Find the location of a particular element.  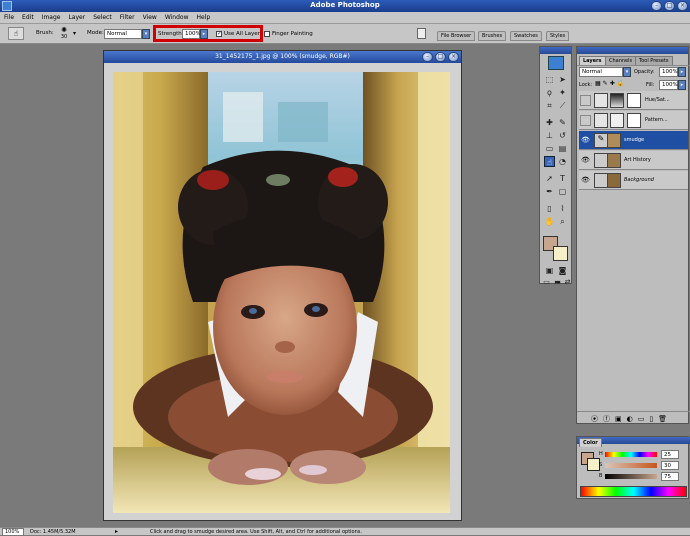

photoshop-logo-icon is located at coordinates (556, 63).